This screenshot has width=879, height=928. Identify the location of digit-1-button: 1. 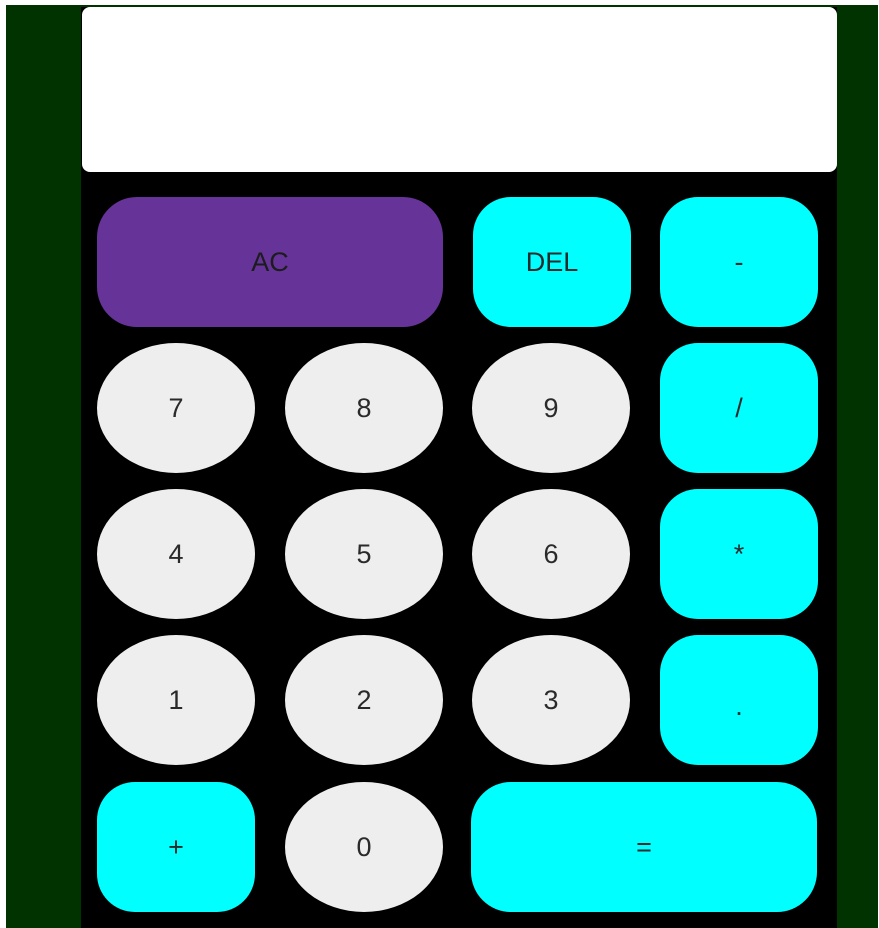
(176, 700).